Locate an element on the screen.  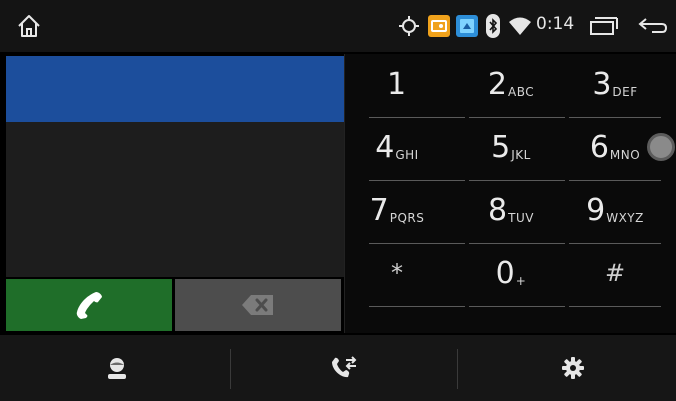
key-9: 9 WXYZ is located at coordinates (615, 213).